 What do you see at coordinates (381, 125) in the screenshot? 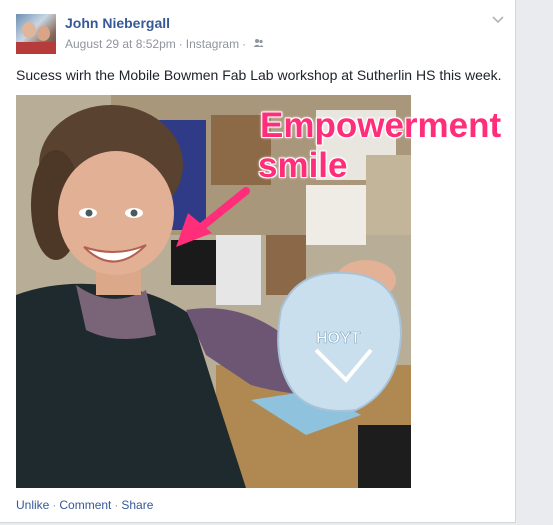
I see `overlay-text-line1: Empowerment` at bounding box center [381, 125].